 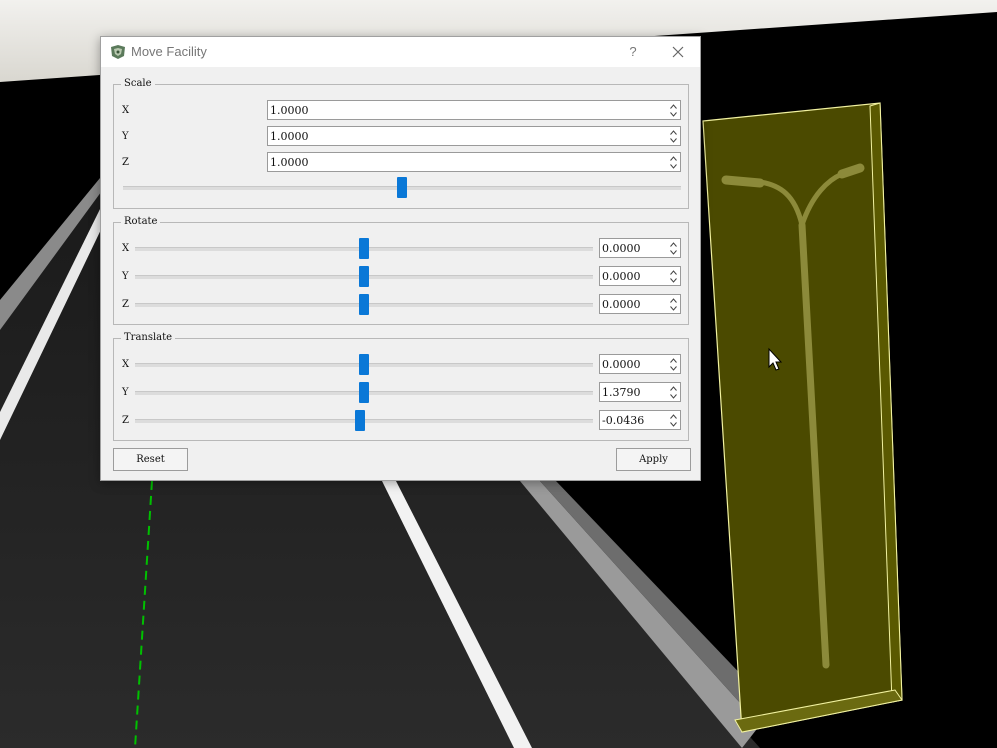 I want to click on close-button, so click(x=678, y=52).